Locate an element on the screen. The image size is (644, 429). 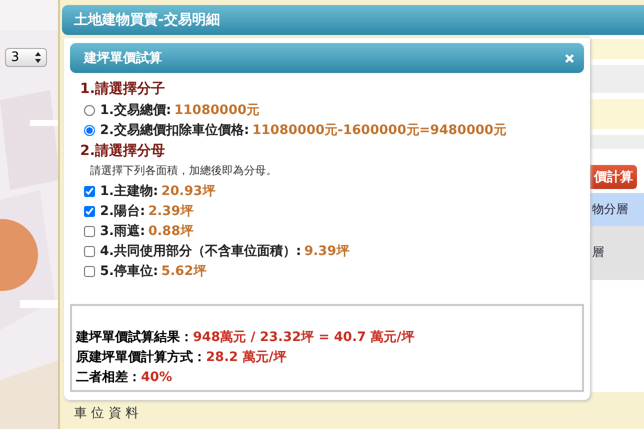
option-value: 11080000元 is located at coordinates (217, 110).